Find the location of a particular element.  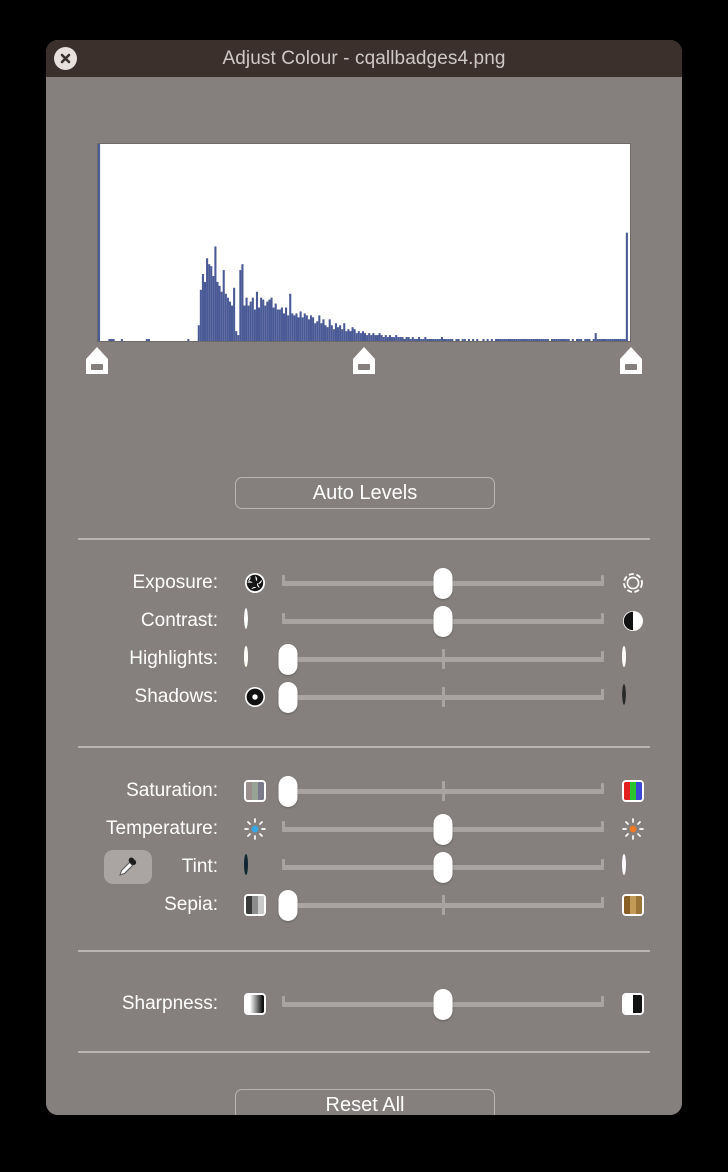

aperture-dark-icon is located at coordinates (255, 583).